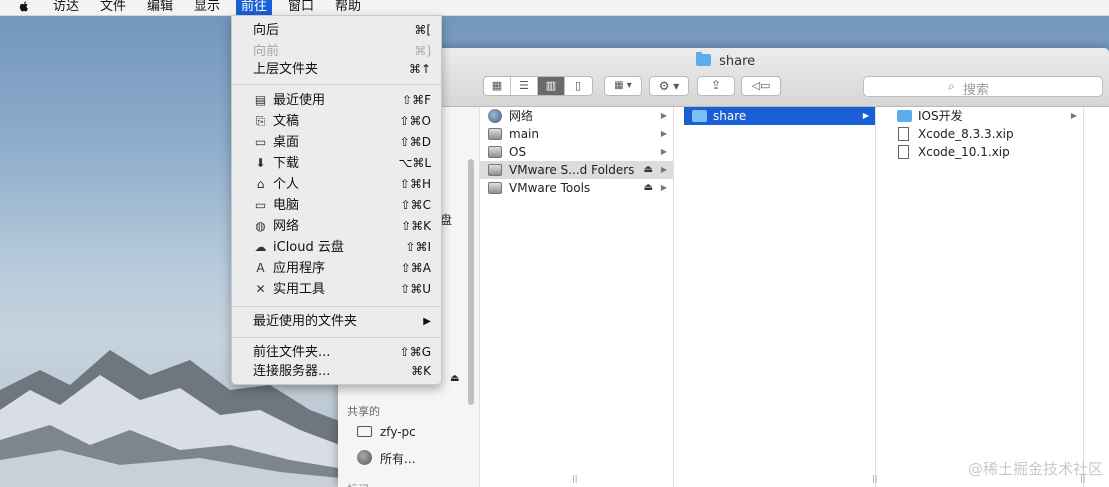 This screenshot has width=1109, height=487. Describe the element at coordinates (113, 7) in the screenshot. I see `menu-file: 文件` at that location.